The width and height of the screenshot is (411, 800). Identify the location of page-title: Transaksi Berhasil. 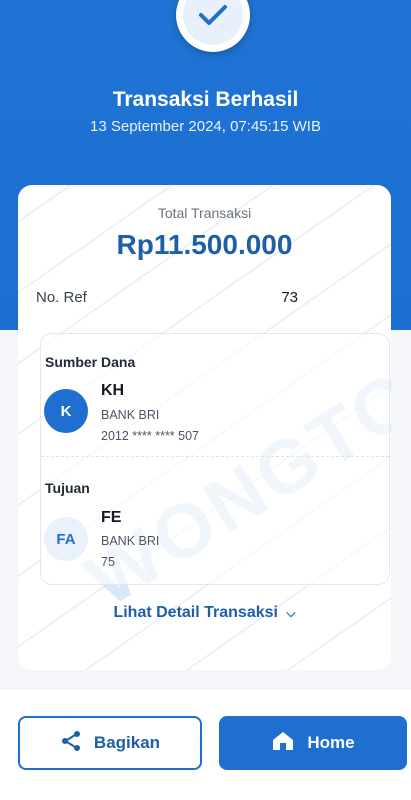
(205, 99).